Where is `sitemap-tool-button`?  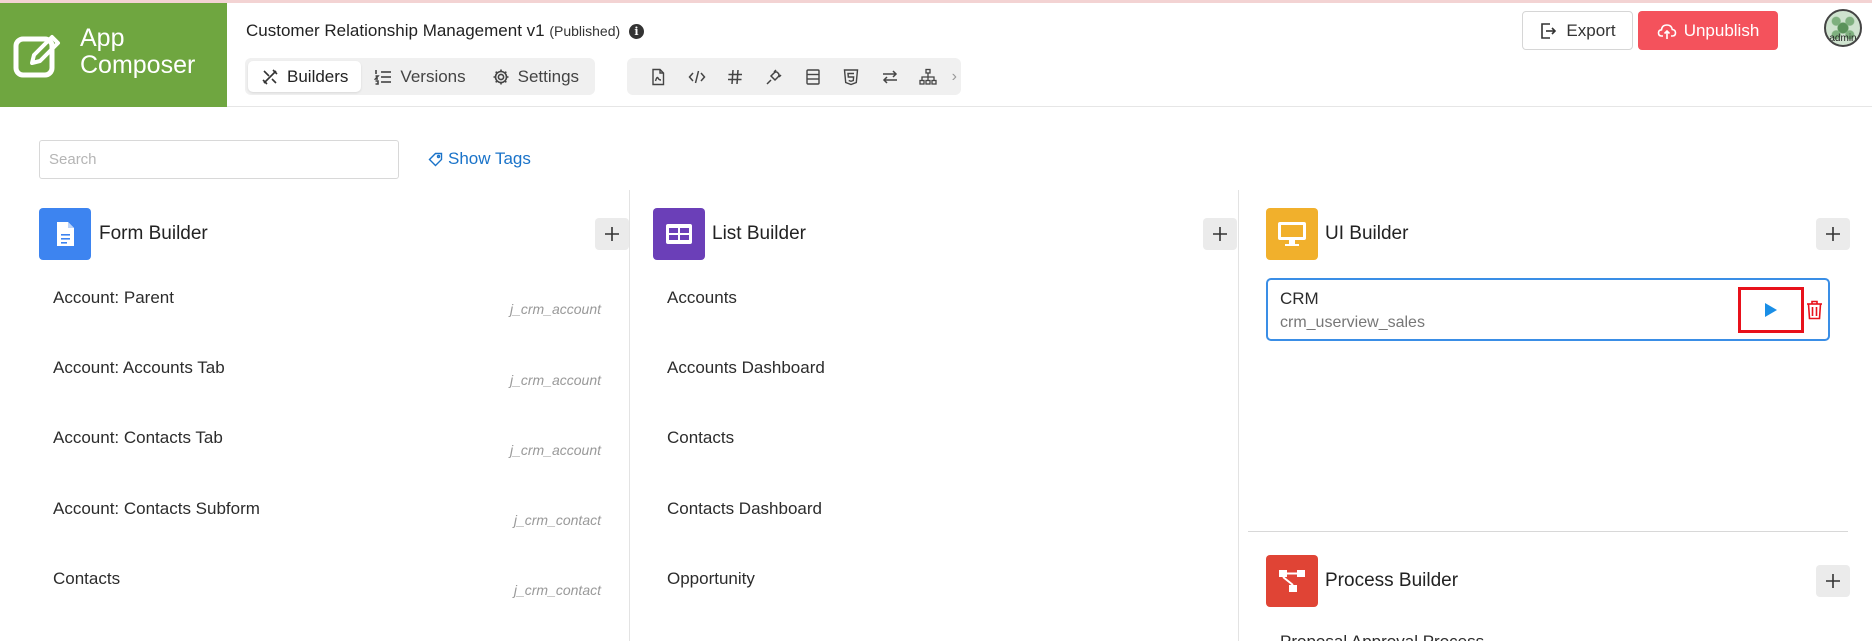
sitemap-tool-button is located at coordinates (928, 76).